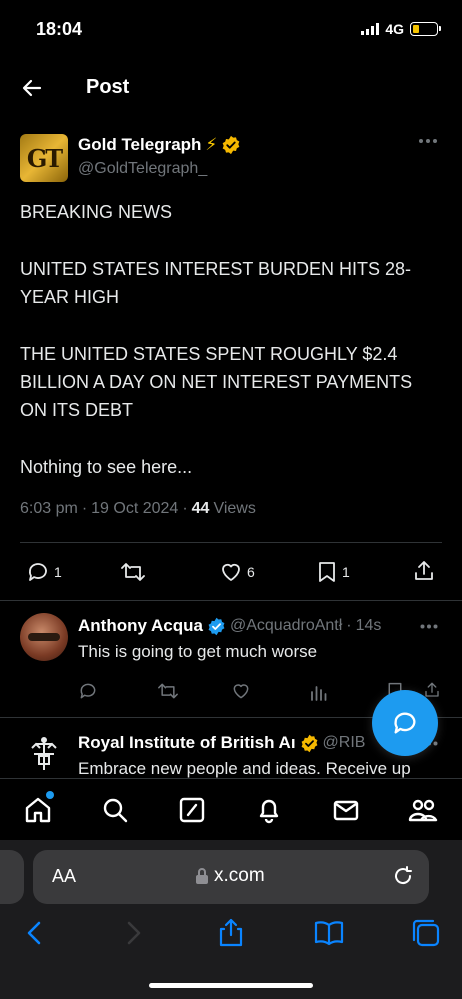 The image size is (462, 999). Describe the element at coordinates (394, 29) in the screenshot. I see `network-label: 4G` at that location.